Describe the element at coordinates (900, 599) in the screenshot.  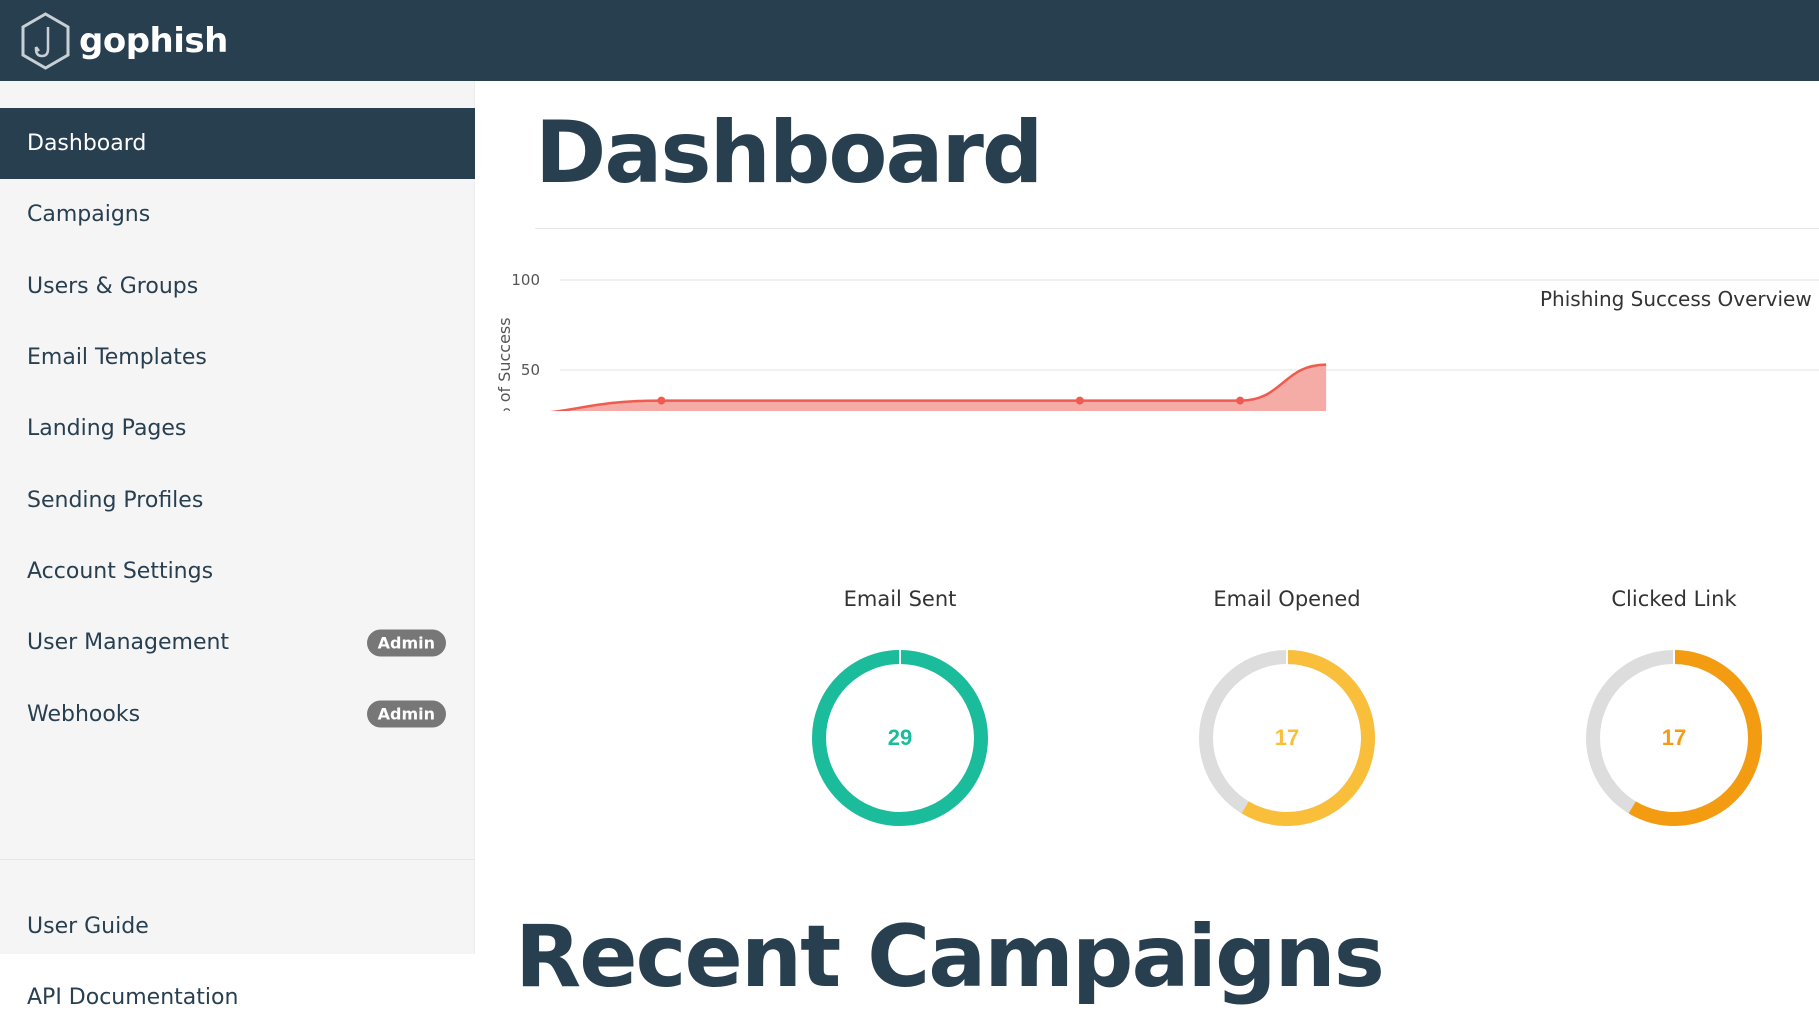
I see `email-sent-label: Email Sent` at that location.